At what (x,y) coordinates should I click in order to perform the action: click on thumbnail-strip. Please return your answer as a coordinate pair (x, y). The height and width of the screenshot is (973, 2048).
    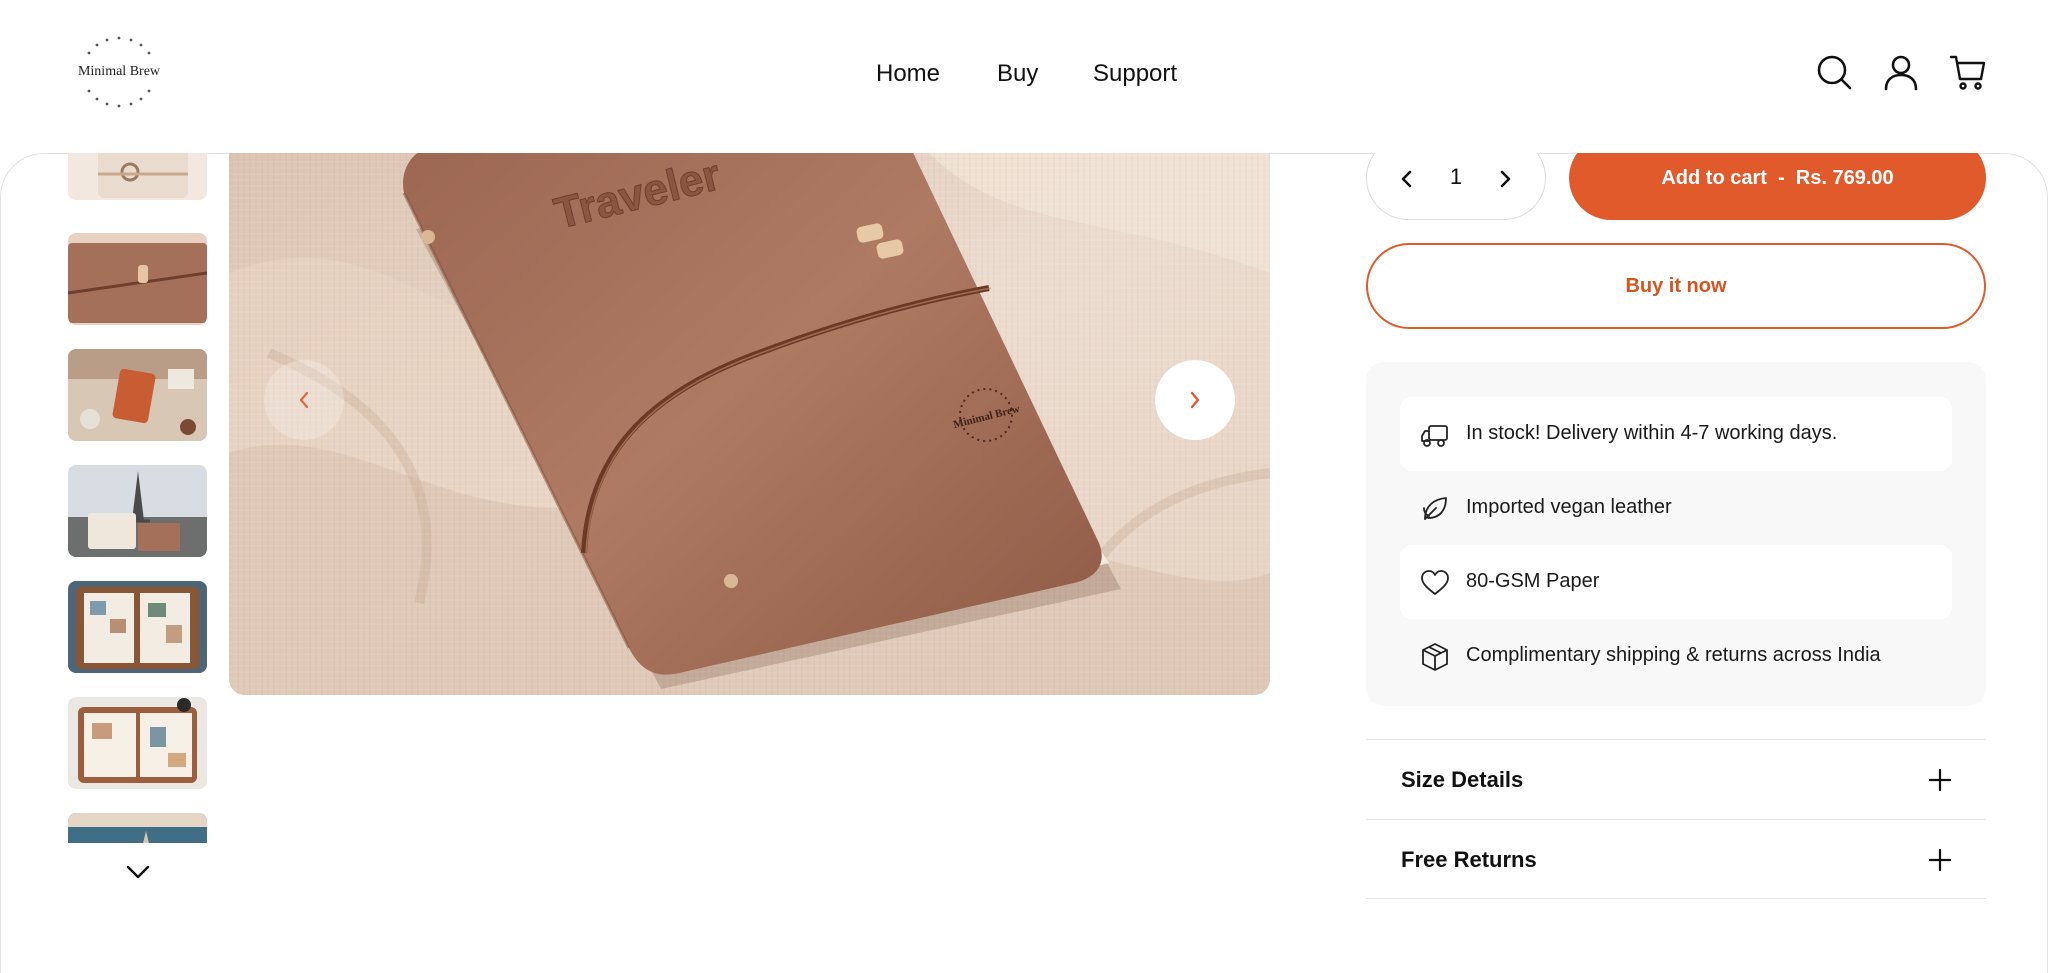
    Looking at the image, I should click on (138, 498).